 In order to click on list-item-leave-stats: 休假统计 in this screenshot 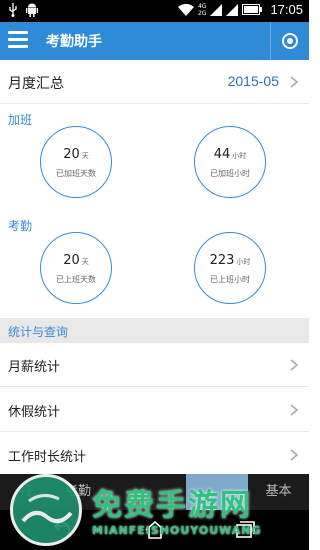, I will do `click(154, 410)`.